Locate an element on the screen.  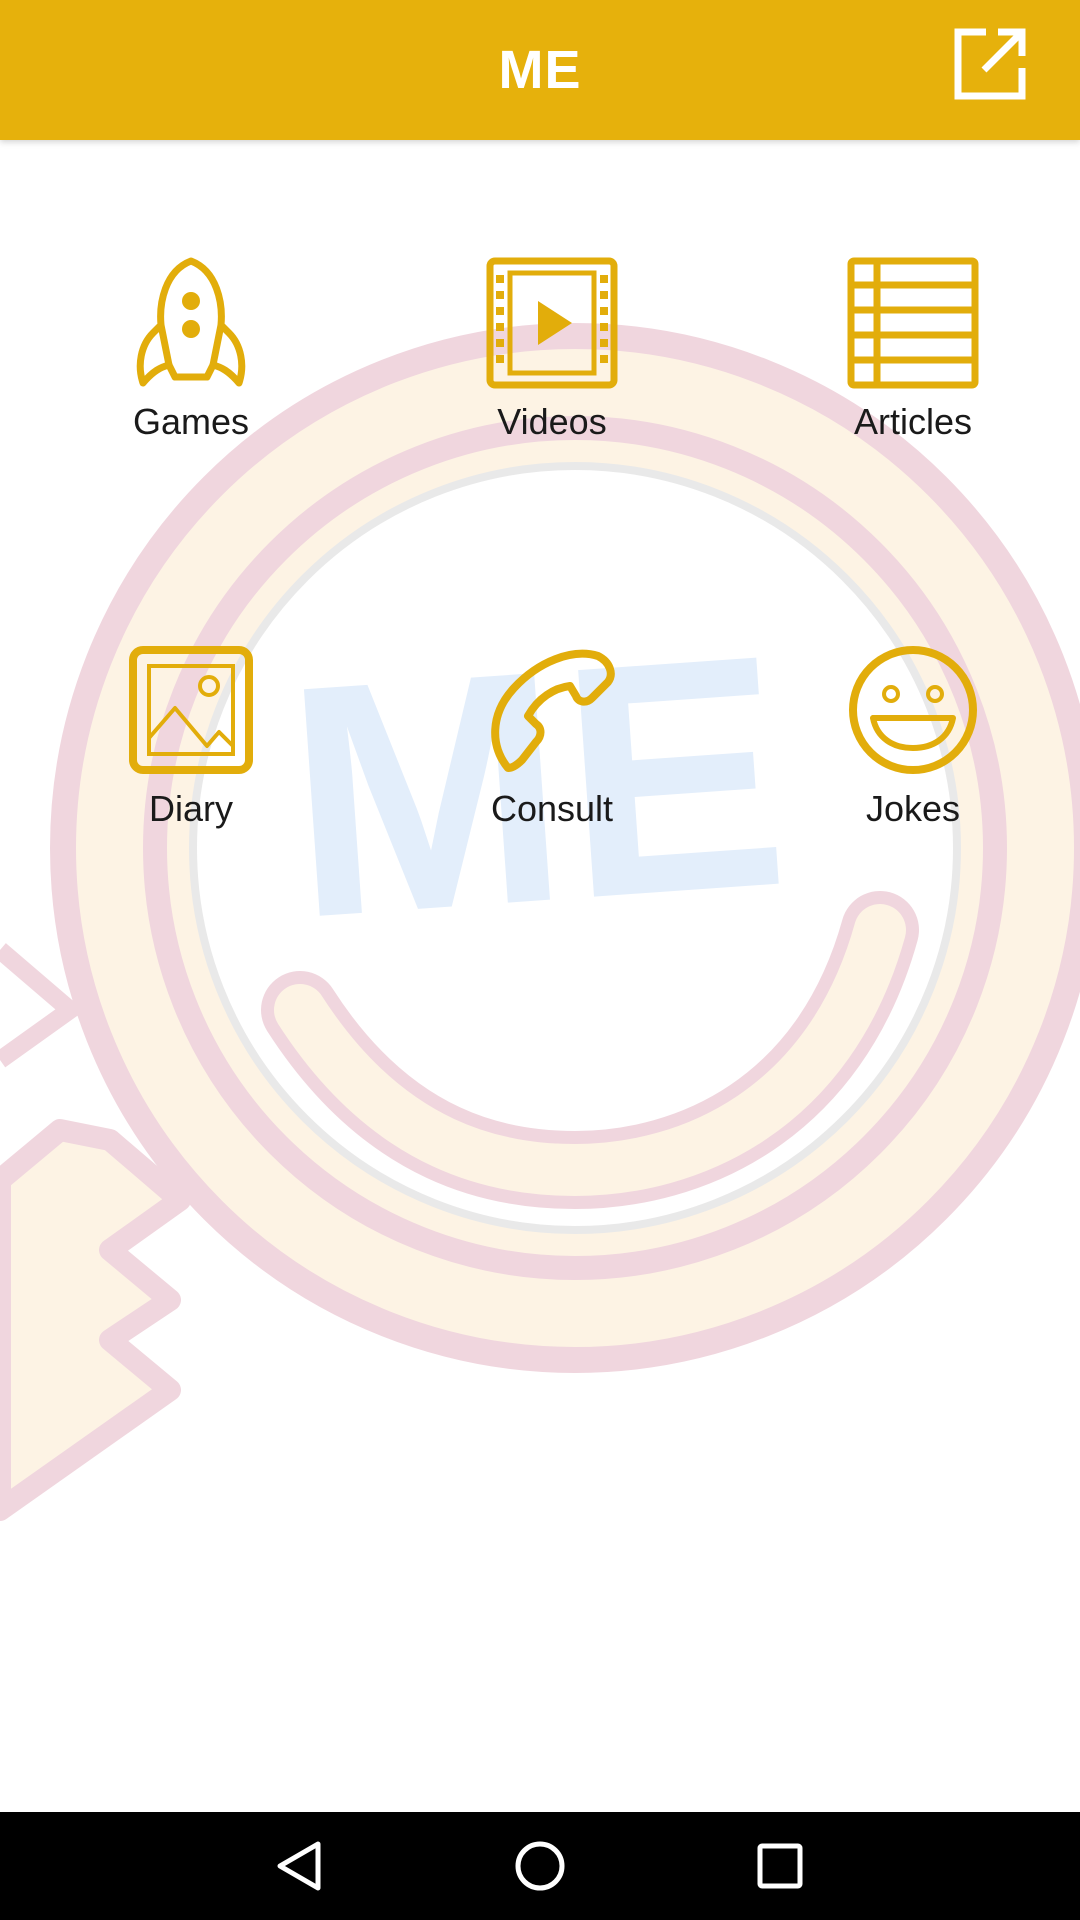
share-button is located at coordinates (990, 64).